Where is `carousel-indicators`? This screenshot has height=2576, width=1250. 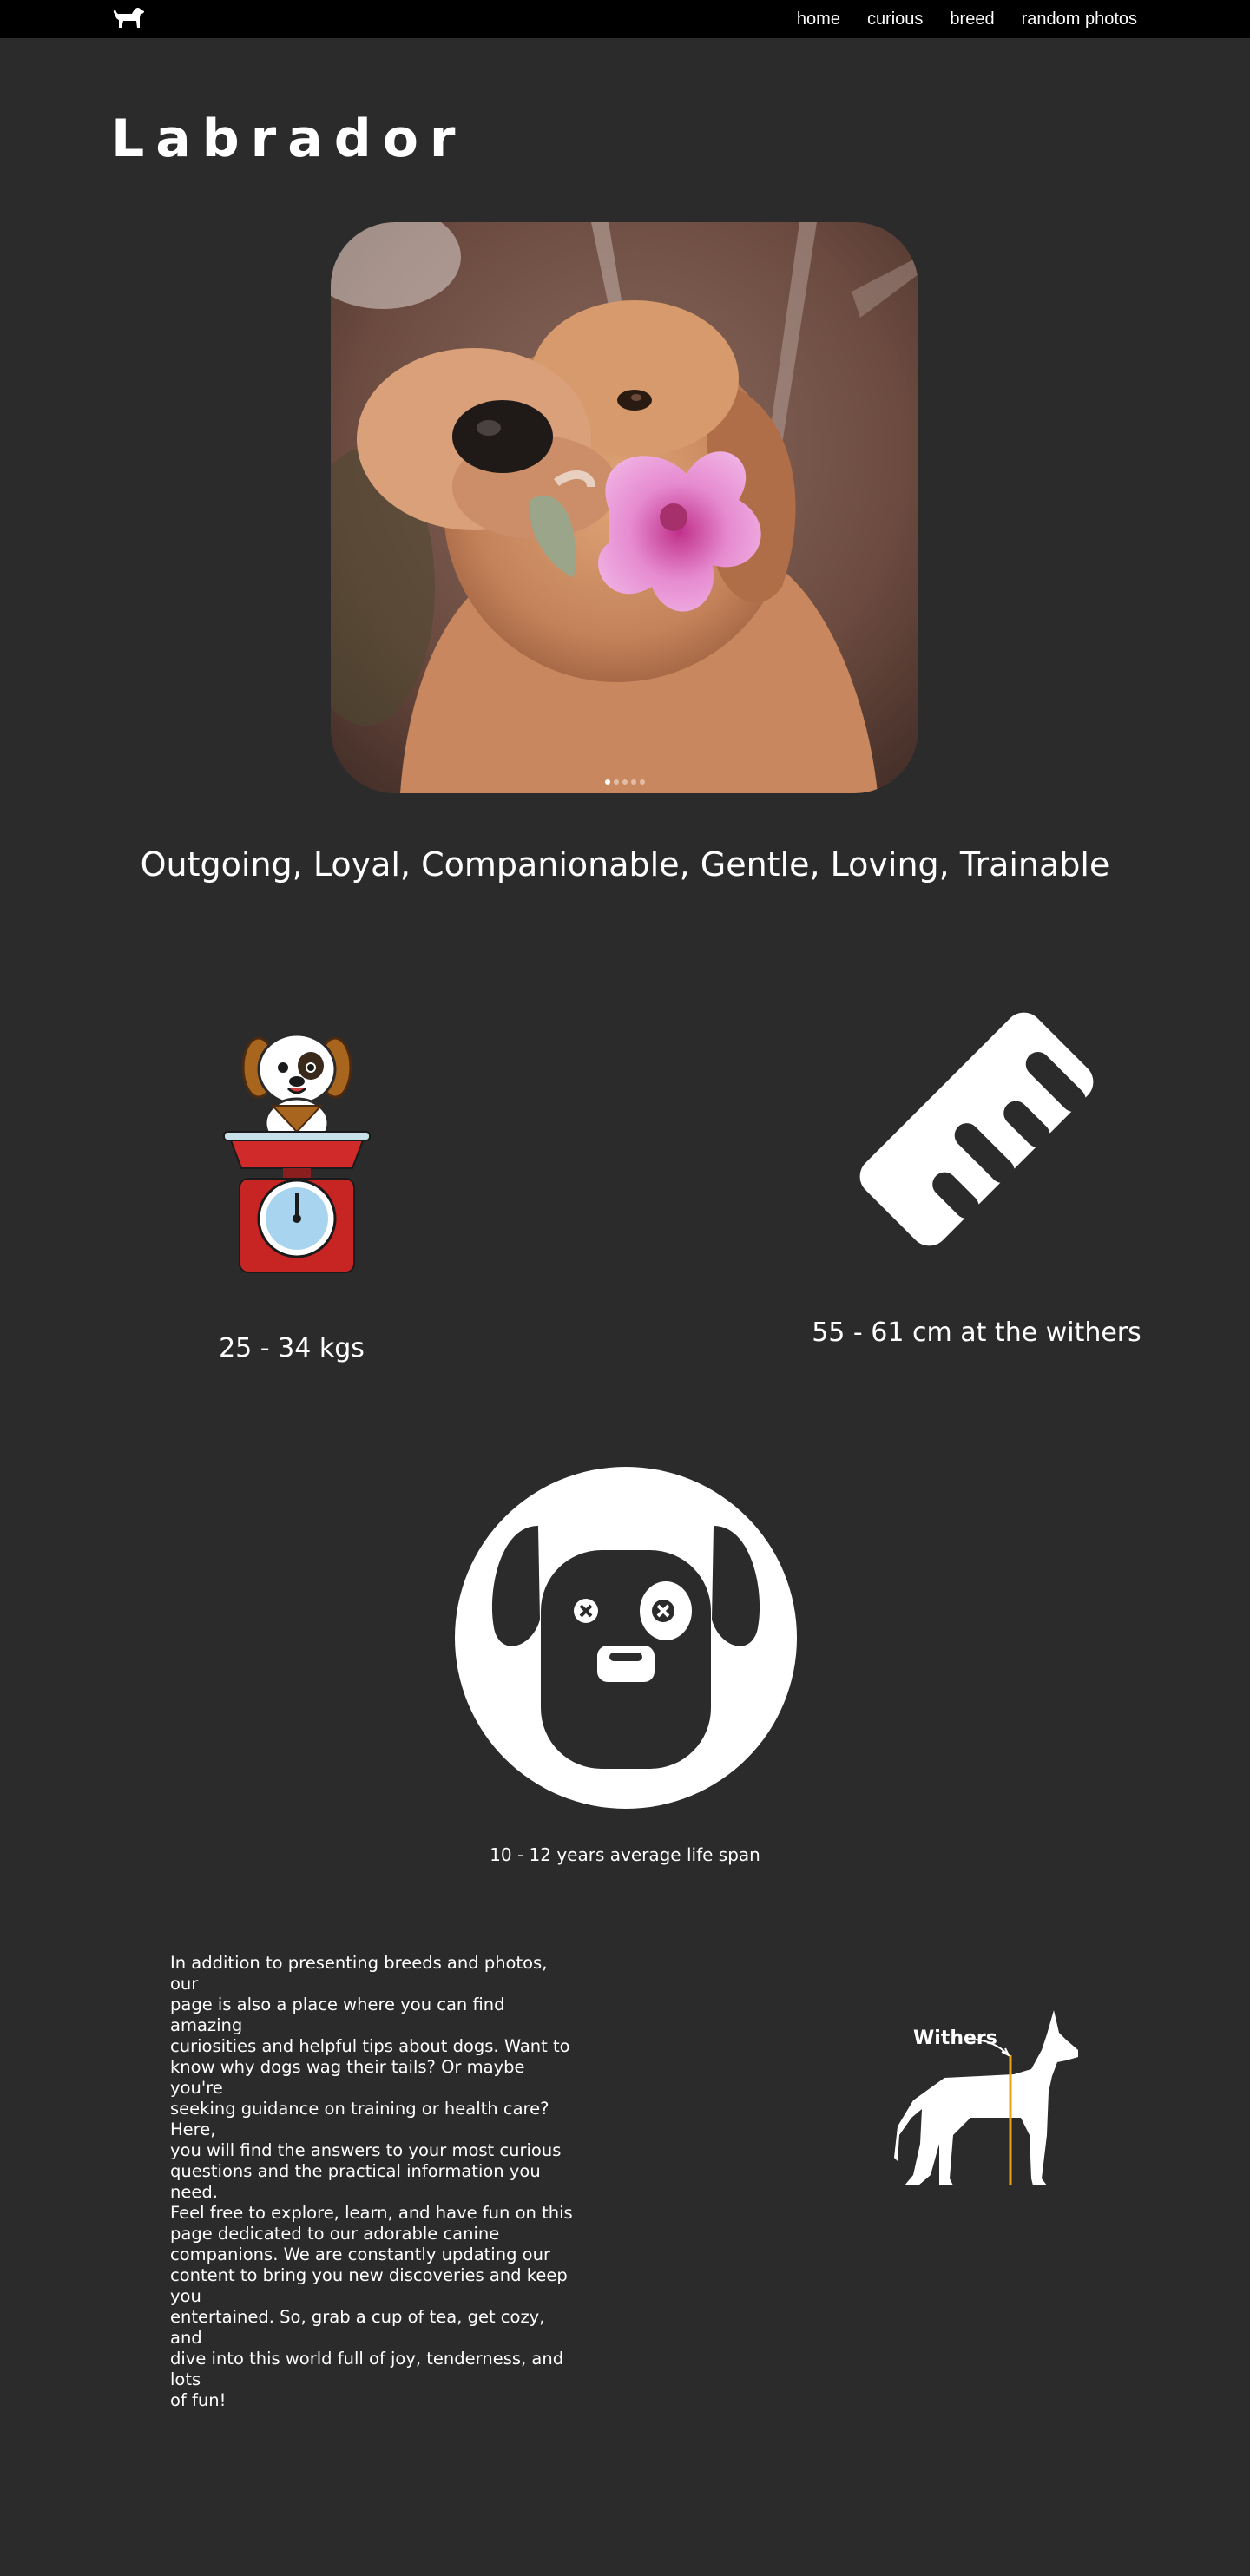 carousel-indicators is located at coordinates (624, 782).